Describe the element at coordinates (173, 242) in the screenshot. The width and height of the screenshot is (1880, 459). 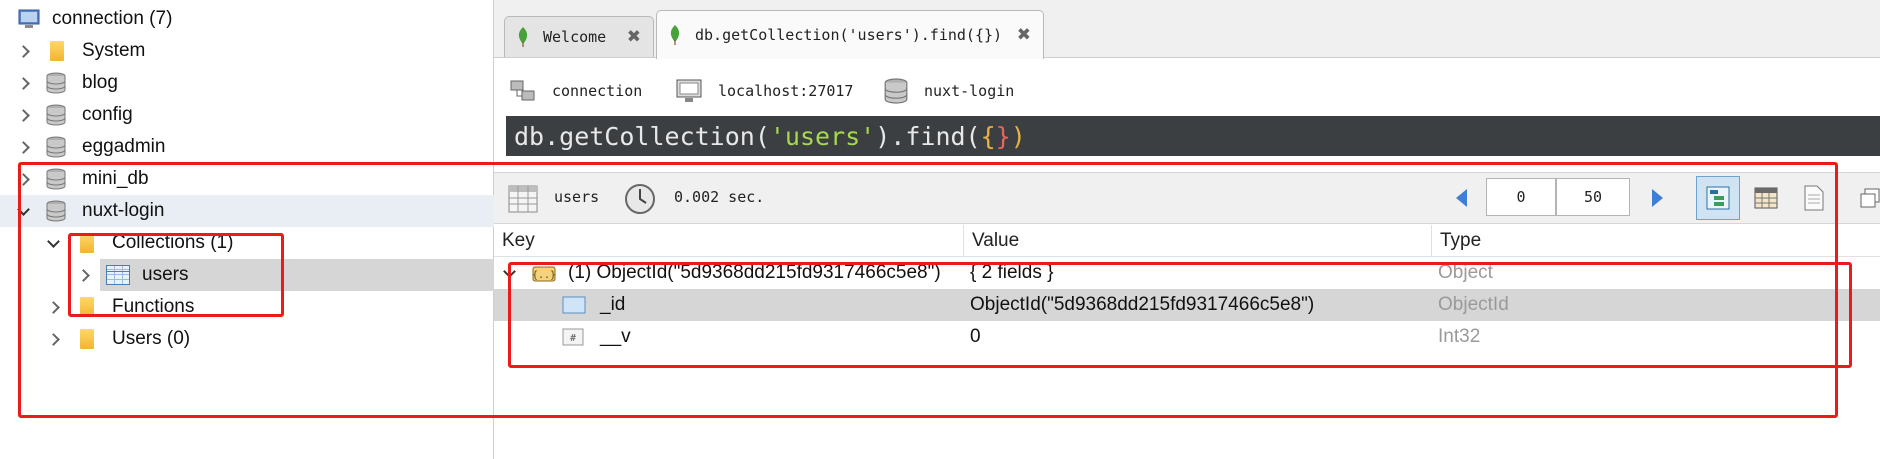
I see `tree-item-label: Collections (1)` at that location.